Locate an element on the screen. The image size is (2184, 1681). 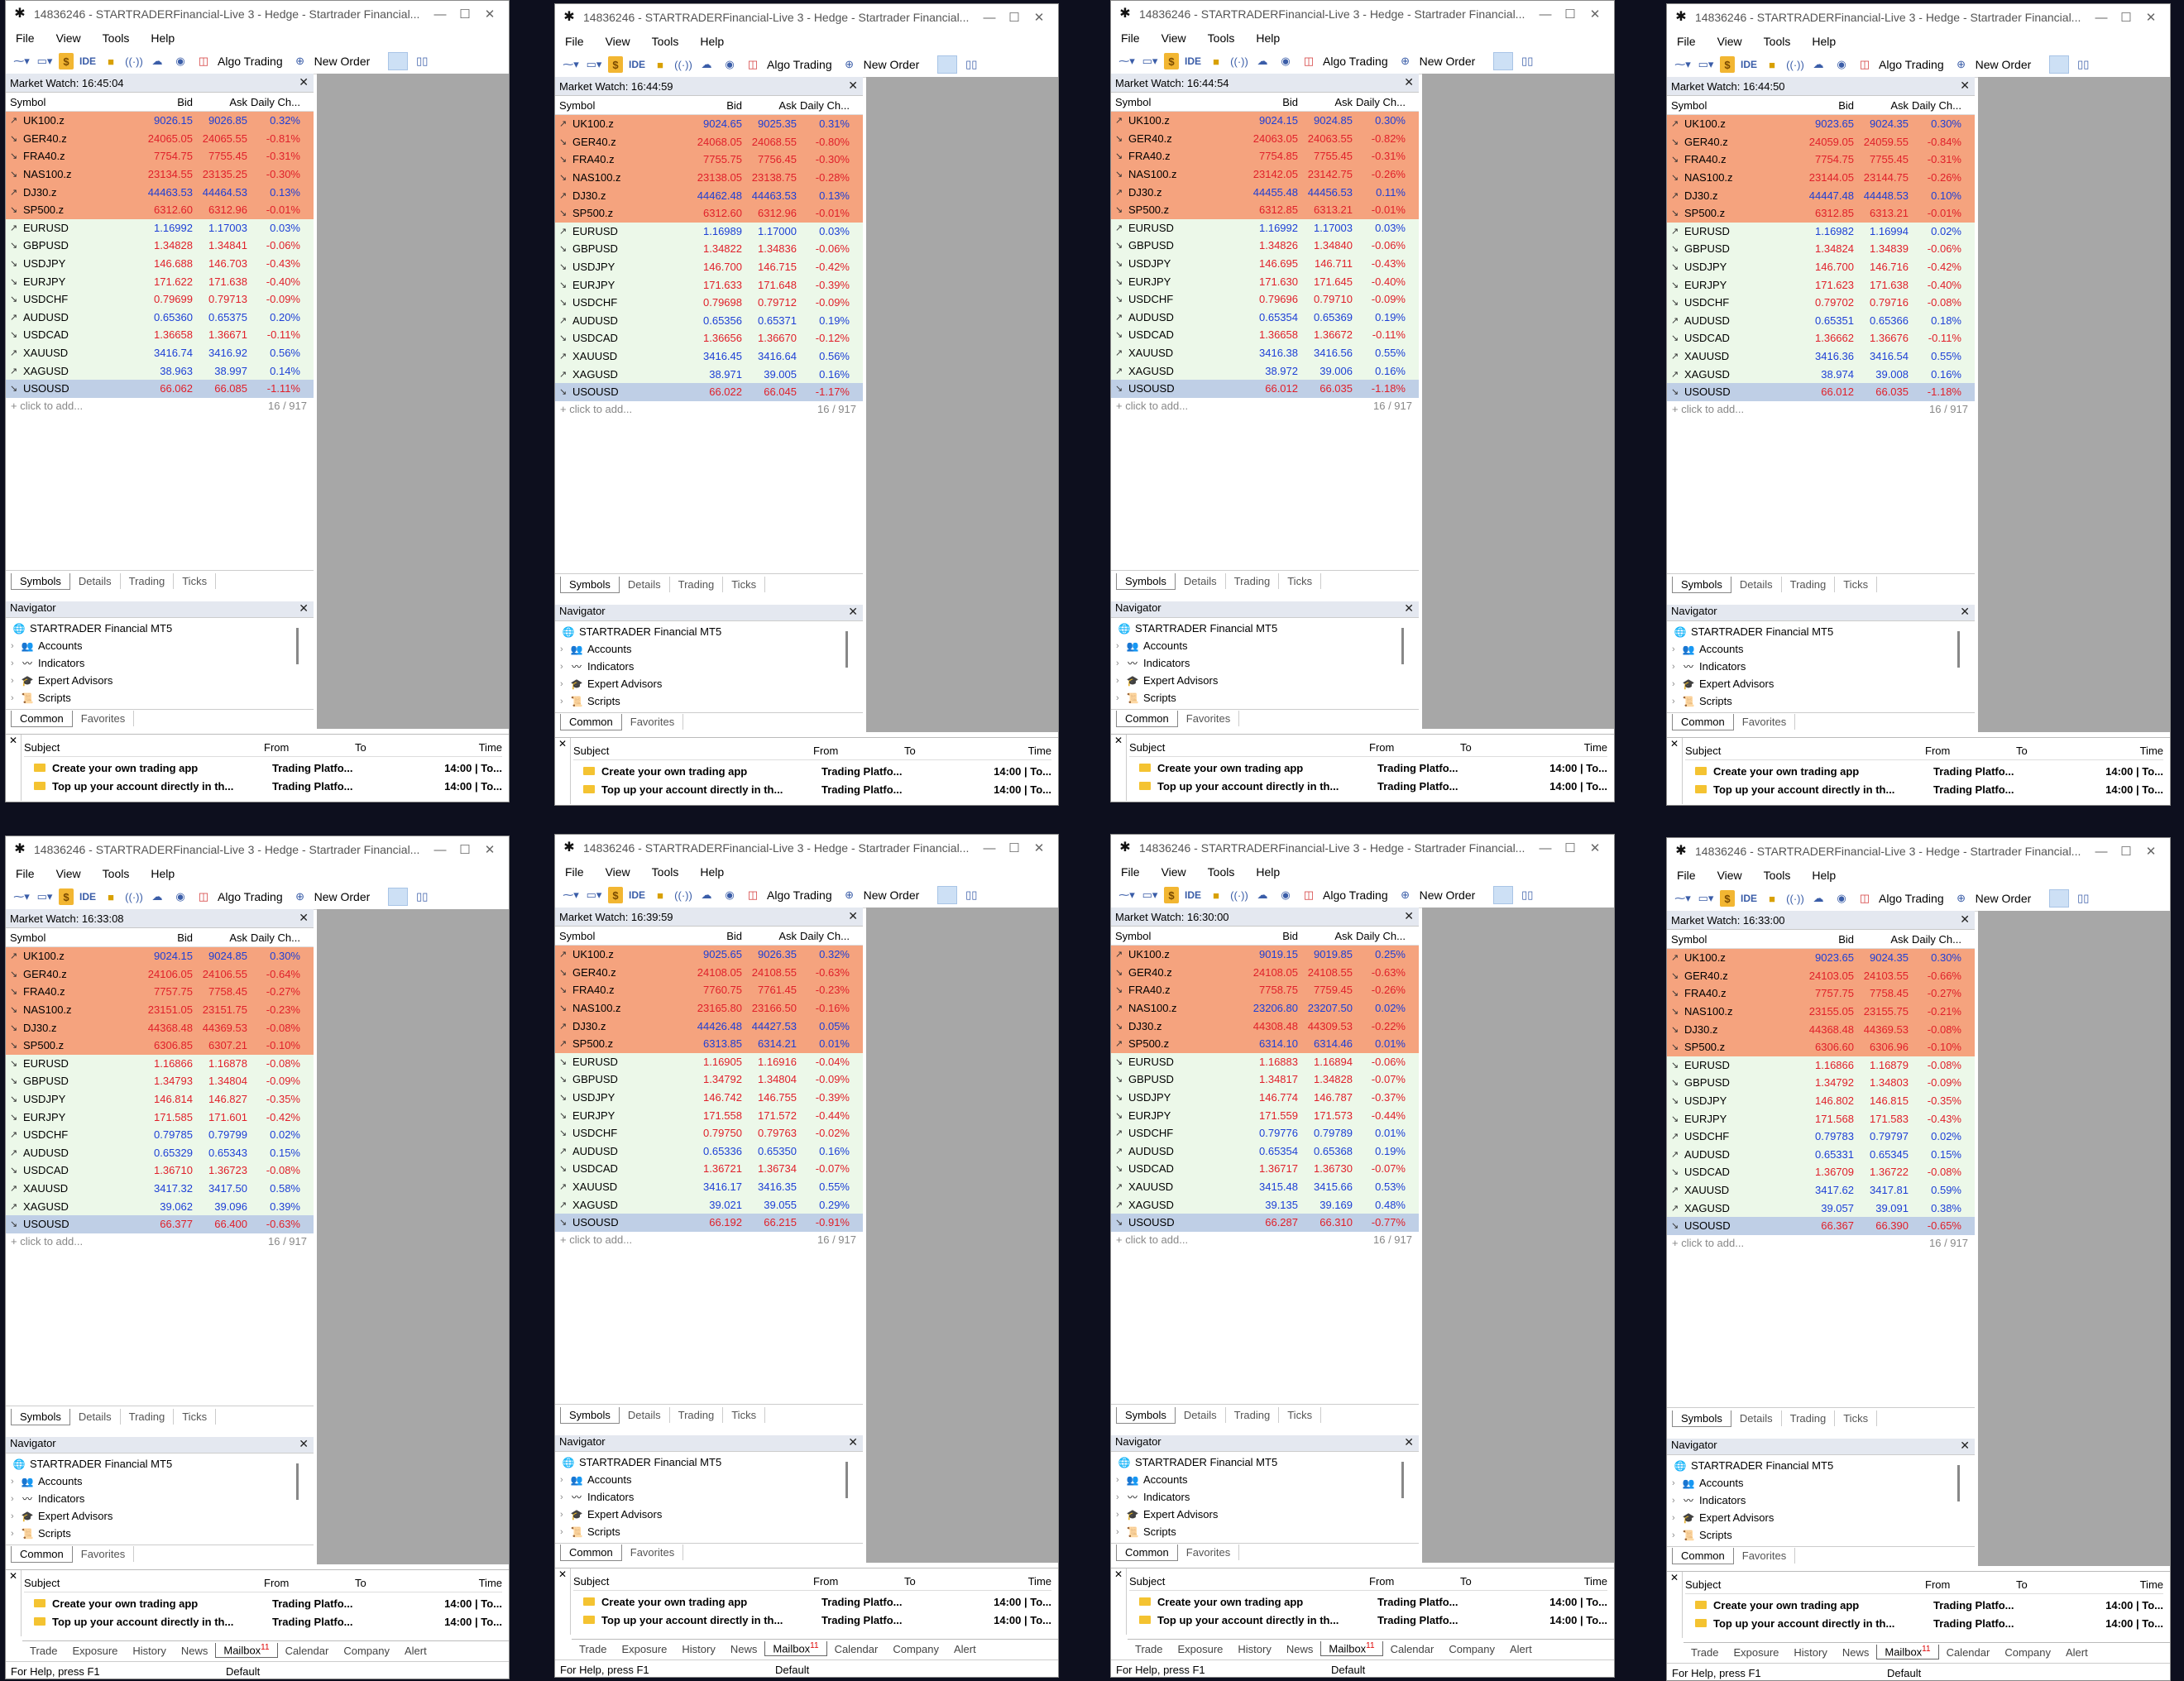
table-row: ↘ SP500.z 6312.60 6312.96 -0.01% is located at coordinates (160, 209).